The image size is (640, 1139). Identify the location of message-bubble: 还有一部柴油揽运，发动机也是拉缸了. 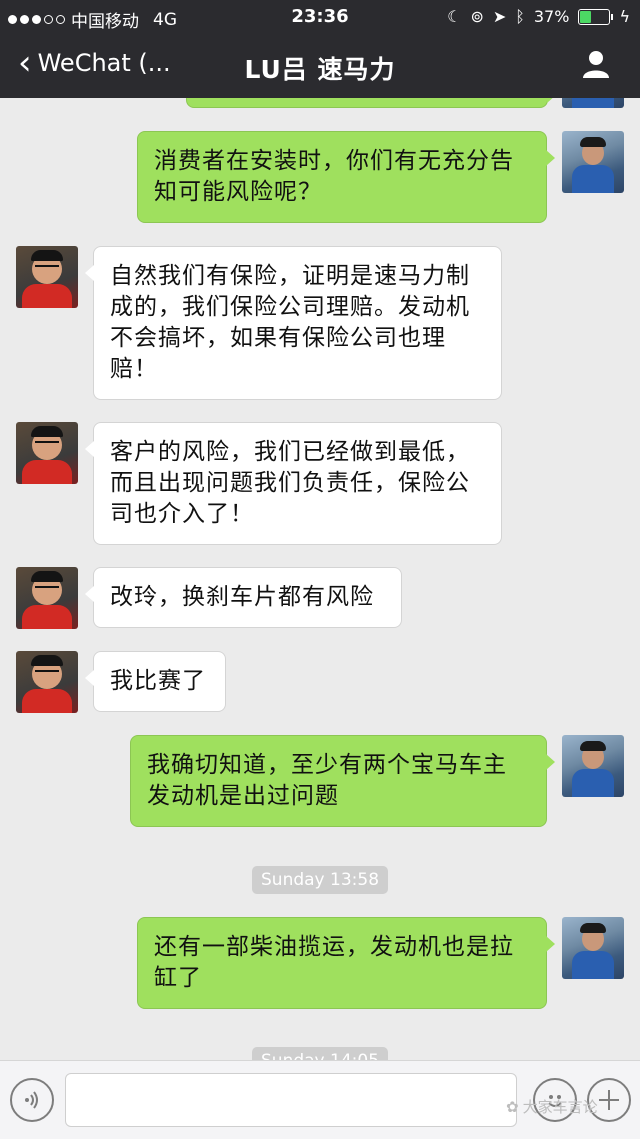
(346, 963).